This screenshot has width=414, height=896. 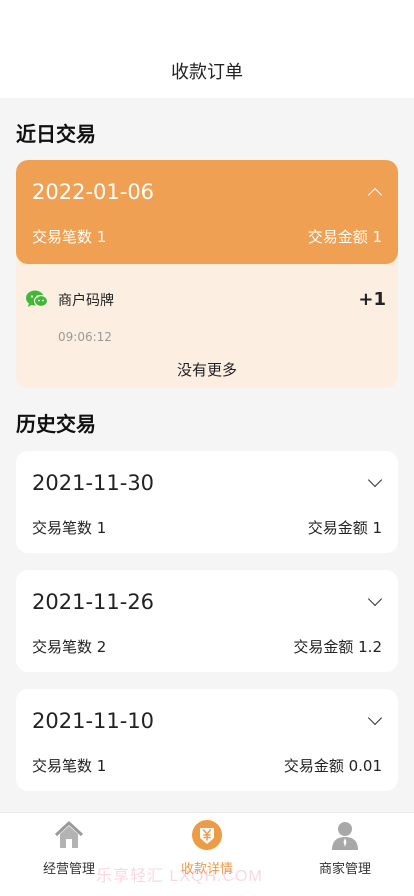 I want to click on history-day-amount: 交易金额 1, so click(x=344, y=528).